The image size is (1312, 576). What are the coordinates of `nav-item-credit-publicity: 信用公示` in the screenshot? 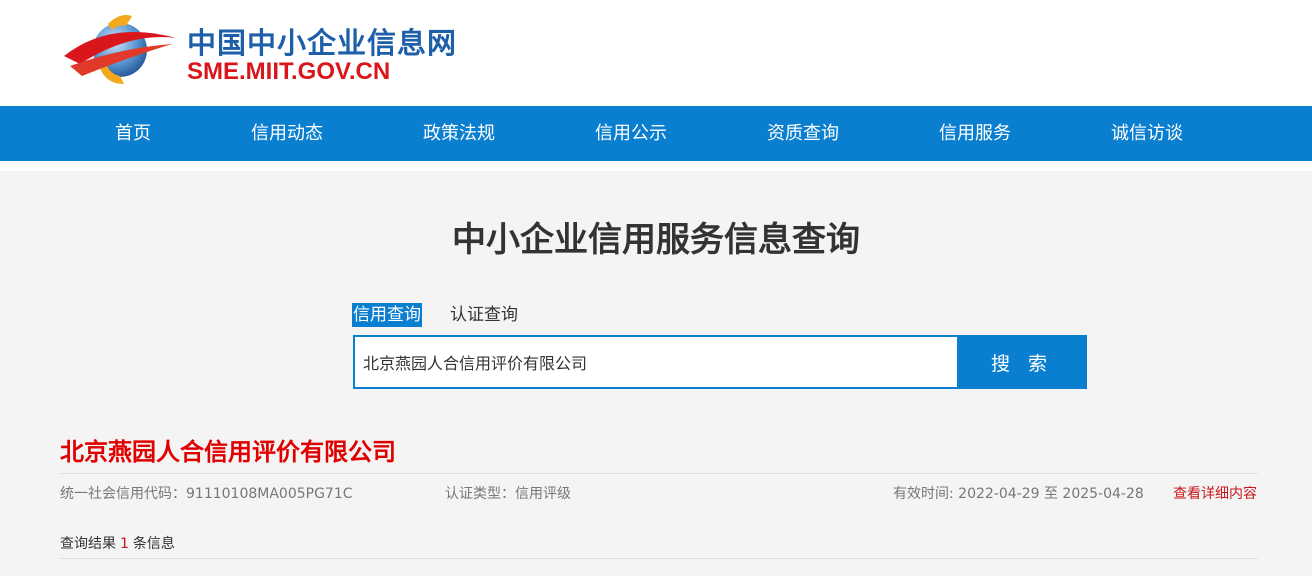 It's located at (631, 133).